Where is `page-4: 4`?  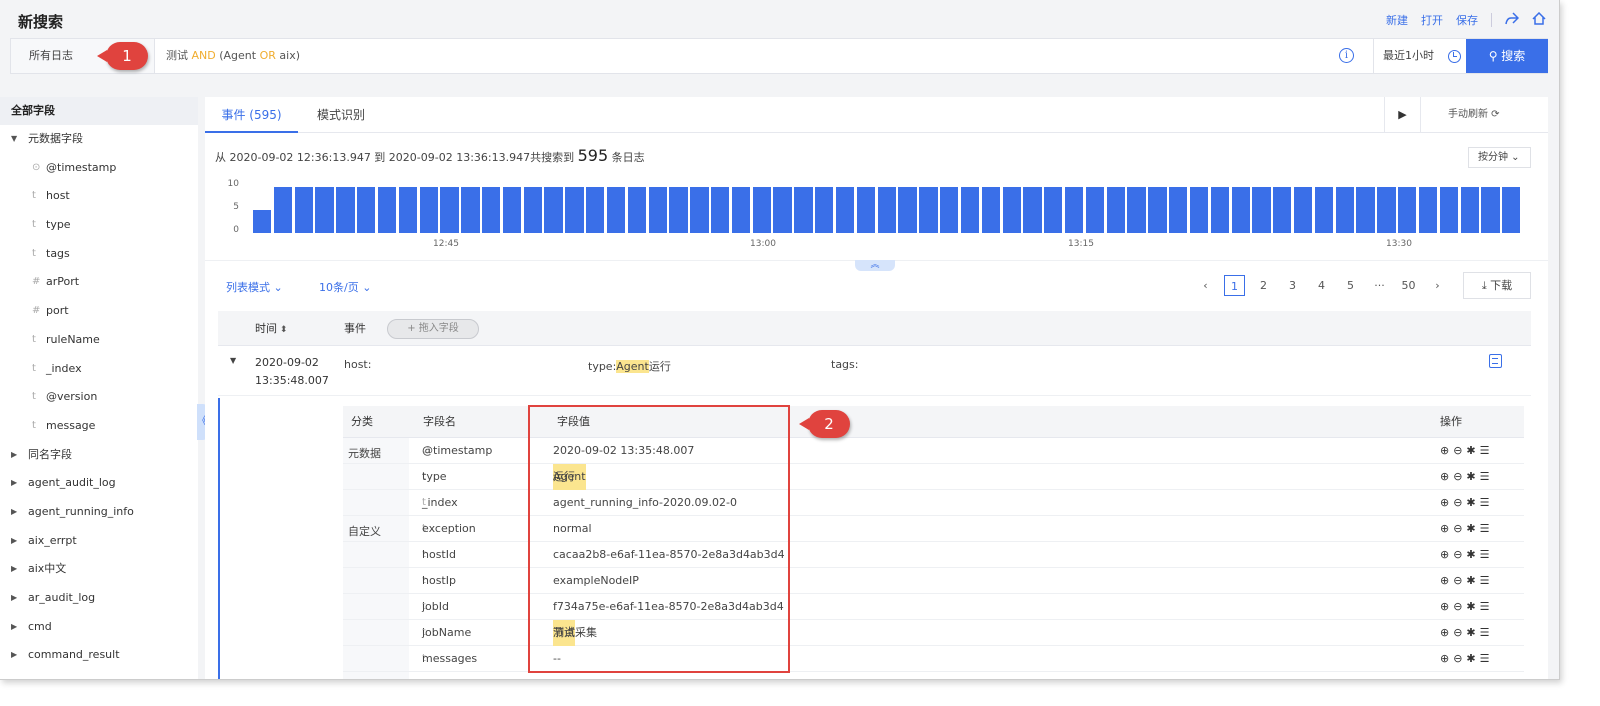 page-4: 4 is located at coordinates (1321, 285).